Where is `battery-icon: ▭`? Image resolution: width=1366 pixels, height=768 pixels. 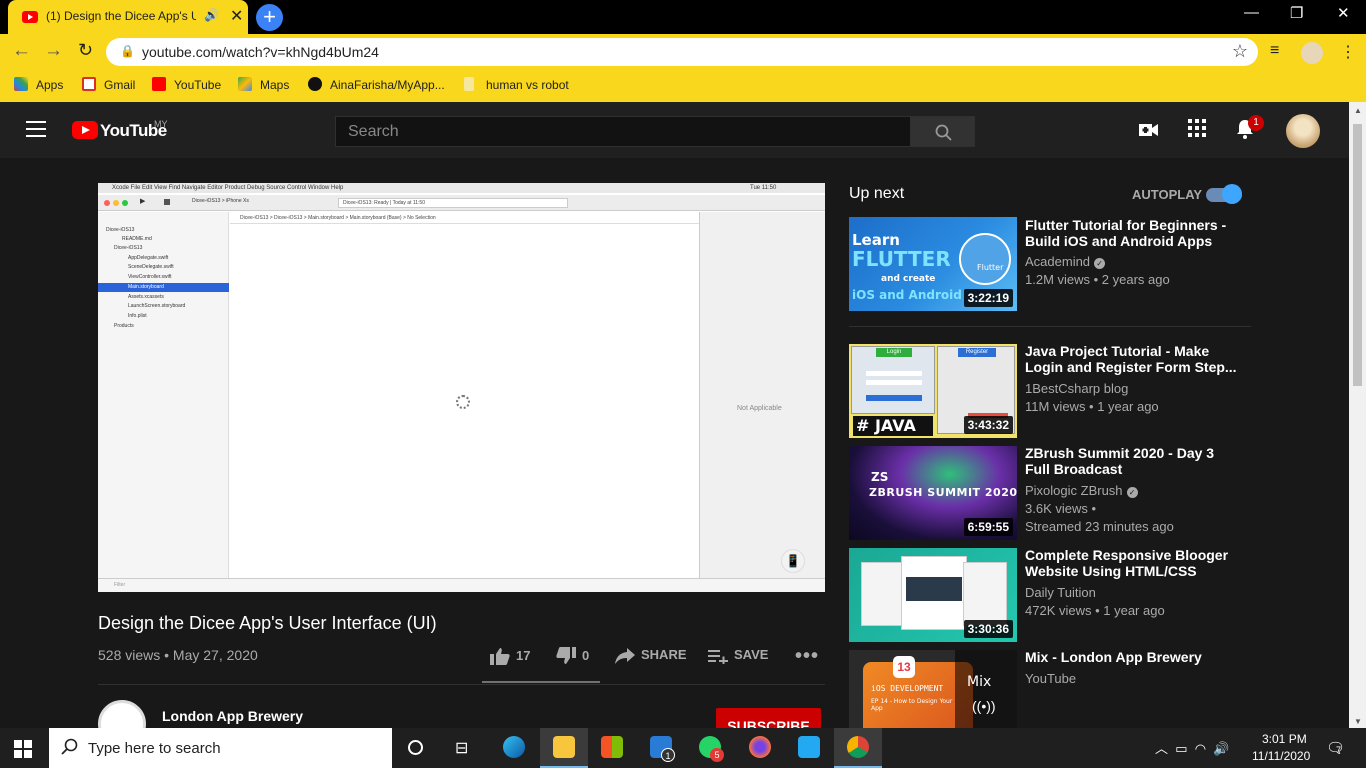
battery-icon: ▭ is located at coordinates (1181, 748).